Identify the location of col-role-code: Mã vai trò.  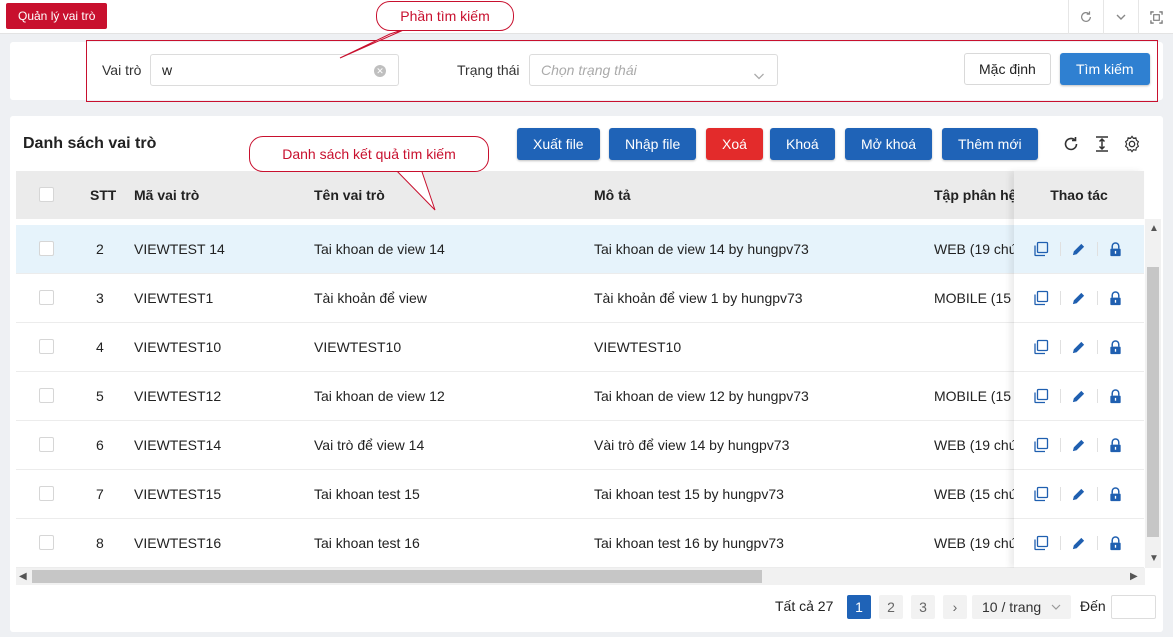
(166, 195).